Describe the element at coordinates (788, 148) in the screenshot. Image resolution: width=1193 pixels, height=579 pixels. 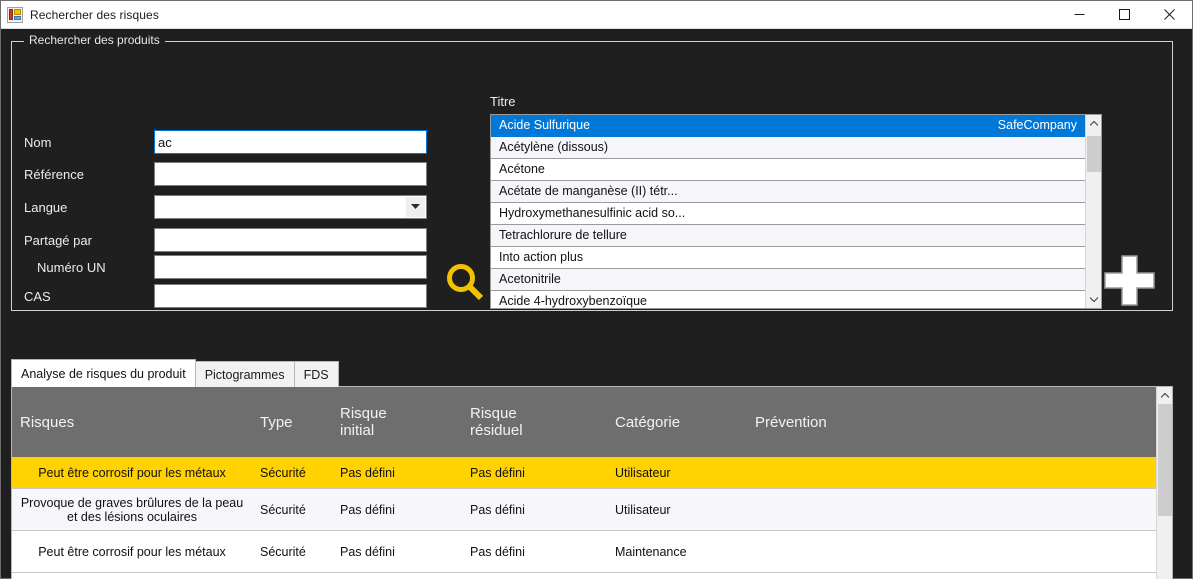
I see `list-item: Acétylène (dissous)` at that location.